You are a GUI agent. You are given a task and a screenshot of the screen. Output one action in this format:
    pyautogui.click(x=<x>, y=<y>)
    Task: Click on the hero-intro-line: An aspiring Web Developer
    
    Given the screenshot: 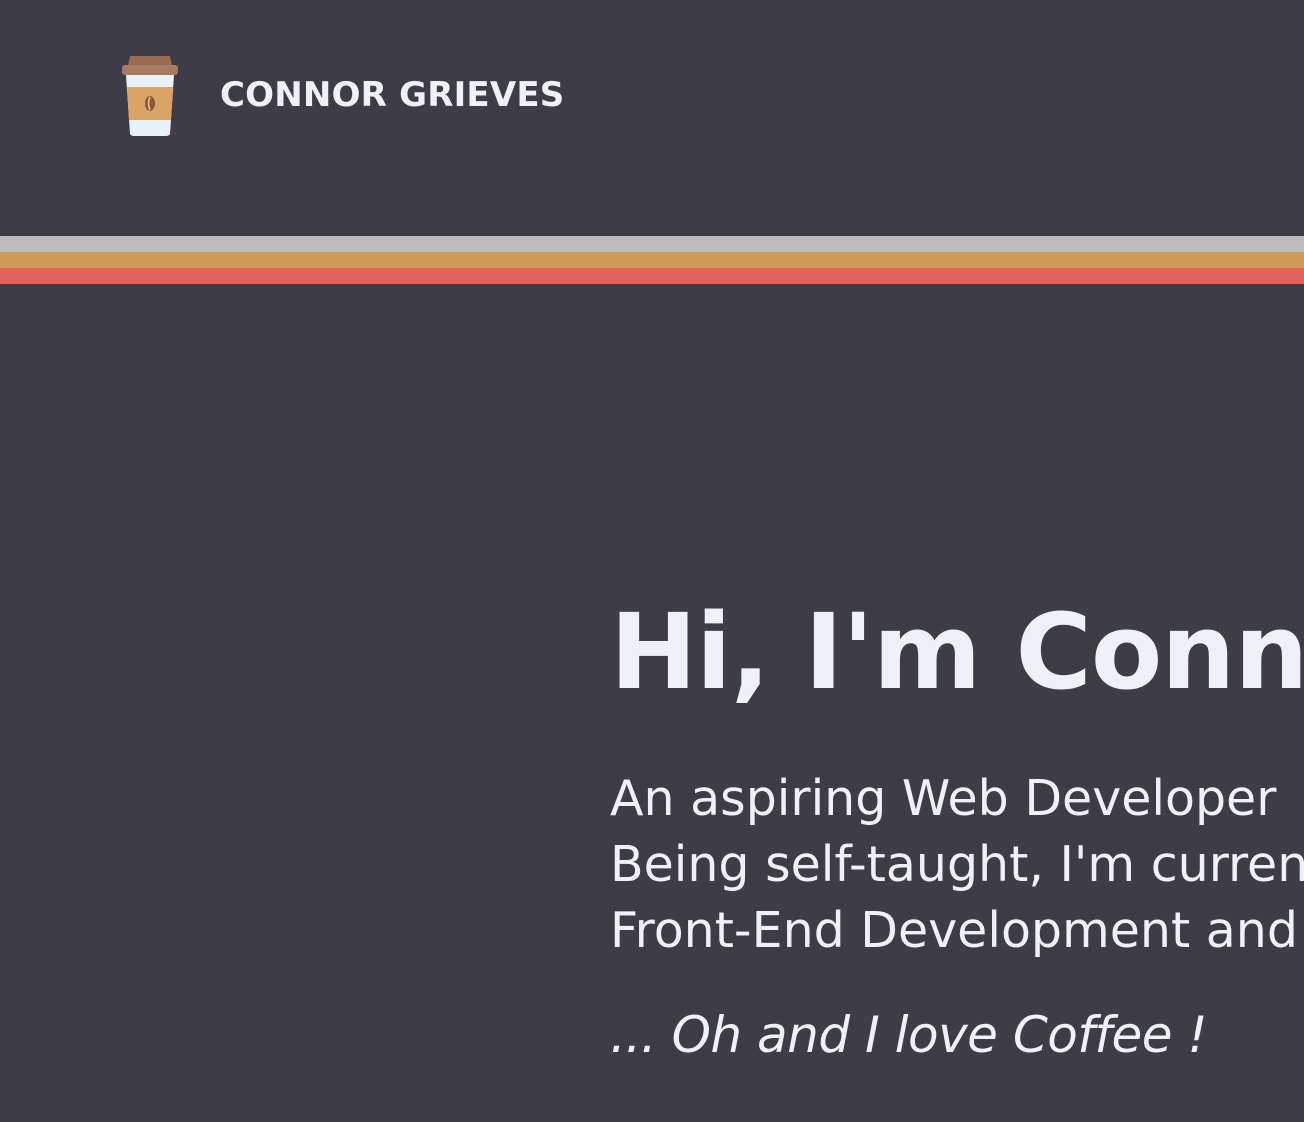 What is the action you would take?
    pyautogui.click(x=943, y=798)
    